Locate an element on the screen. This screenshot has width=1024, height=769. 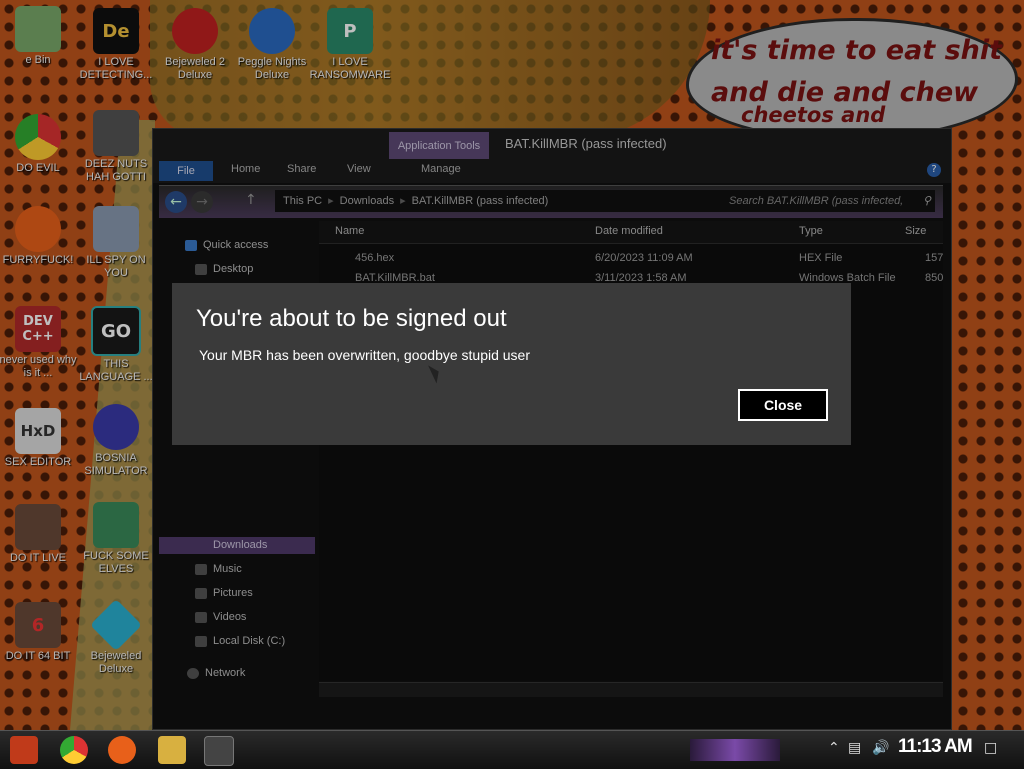
chrome-icon is located at coordinates (74, 750).